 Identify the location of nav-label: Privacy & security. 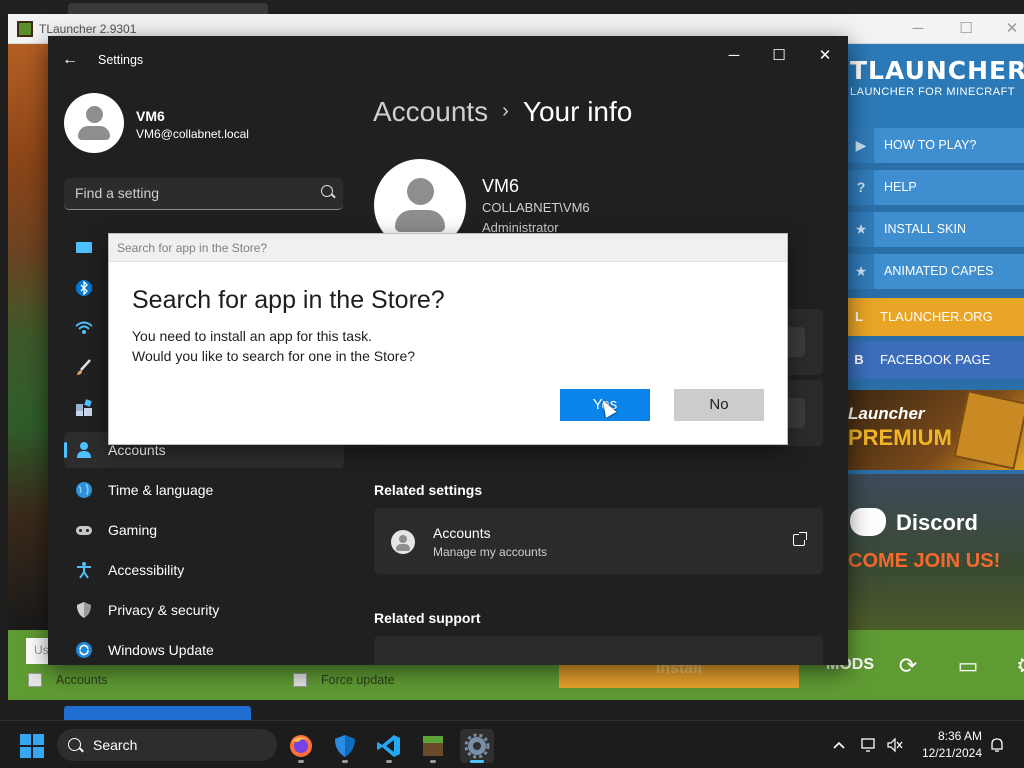
(164, 610).